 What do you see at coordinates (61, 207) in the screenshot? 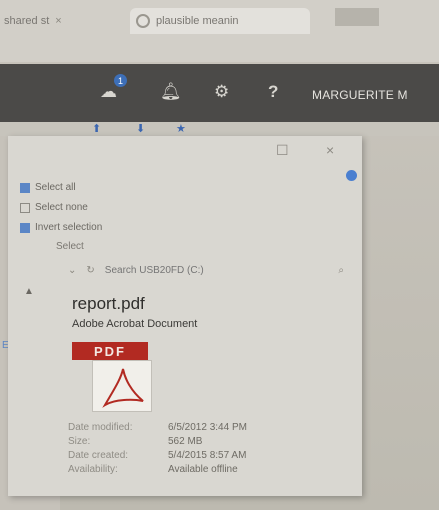
I see `select-none-label: Select none` at bounding box center [61, 207].